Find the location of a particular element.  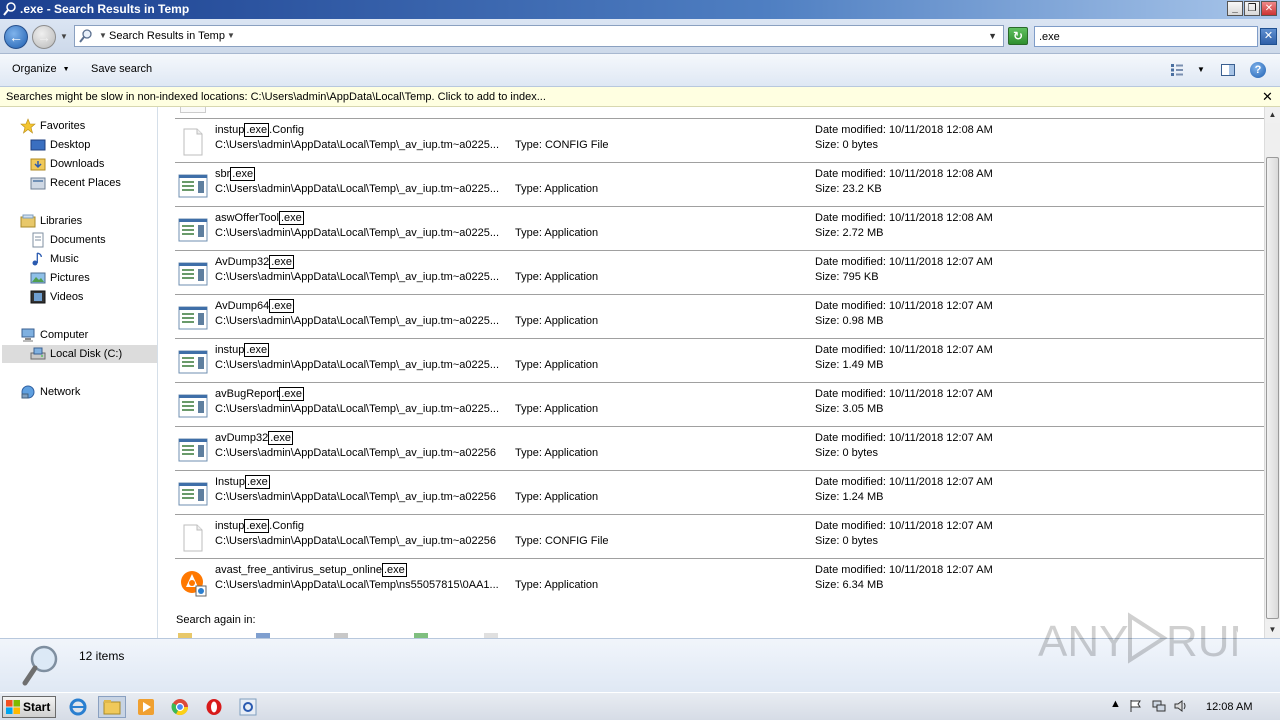

title-bar: .exe - Search Results in Temp _ ❐ ✕ is located at coordinates (640, 9).